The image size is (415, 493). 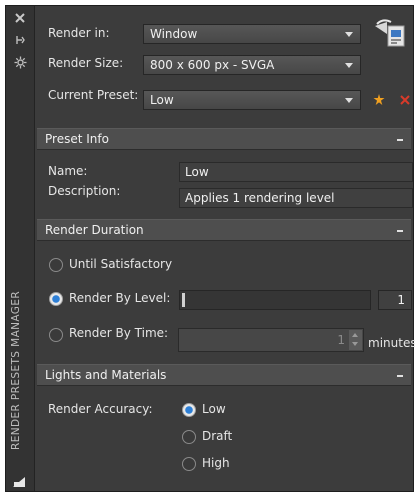 What do you see at coordinates (189, 410) in the screenshot?
I see `accuracy-low-radio` at bounding box center [189, 410].